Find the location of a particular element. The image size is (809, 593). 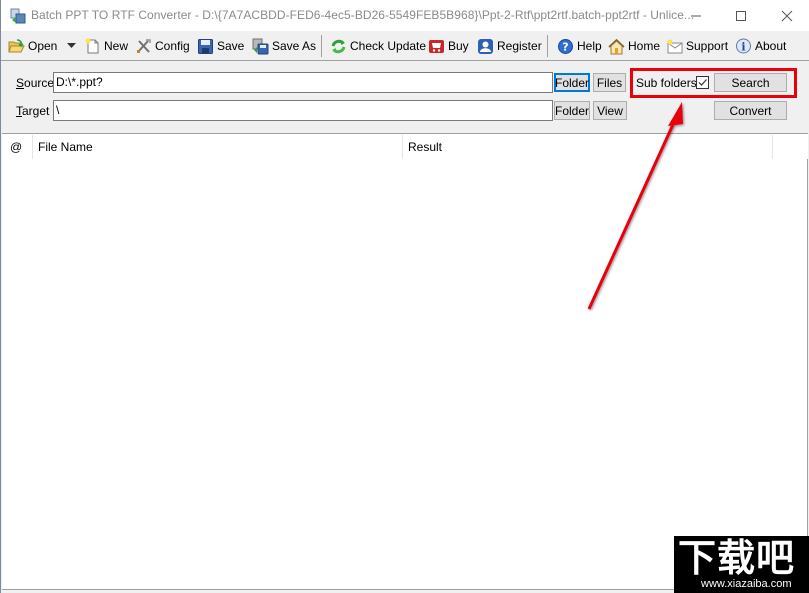

register-button: Register is located at coordinates (509, 46).